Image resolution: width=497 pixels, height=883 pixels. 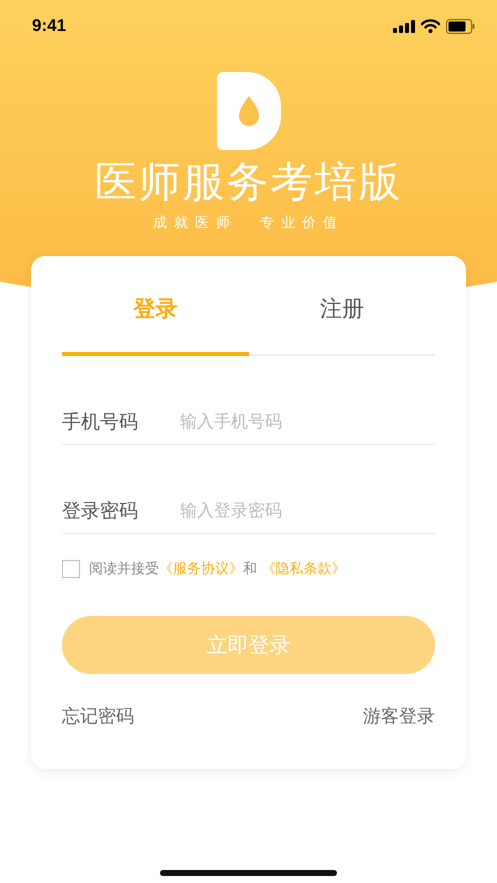 I want to click on field-label: 手机号码, so click(x=100, y=422).